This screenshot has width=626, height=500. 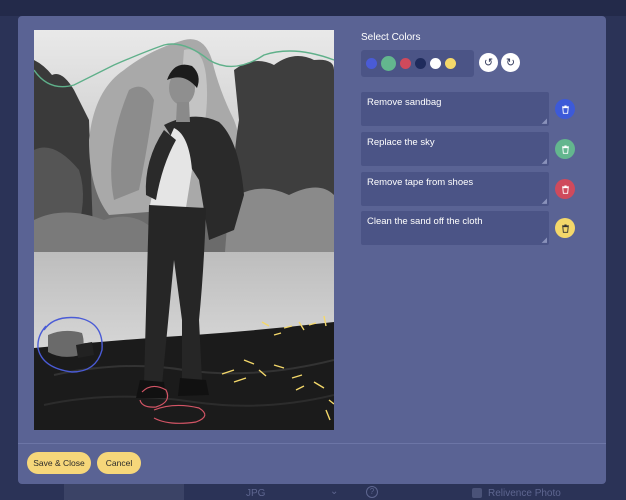 I want to click on color-swatch-navy, so click(x=420, y=63).